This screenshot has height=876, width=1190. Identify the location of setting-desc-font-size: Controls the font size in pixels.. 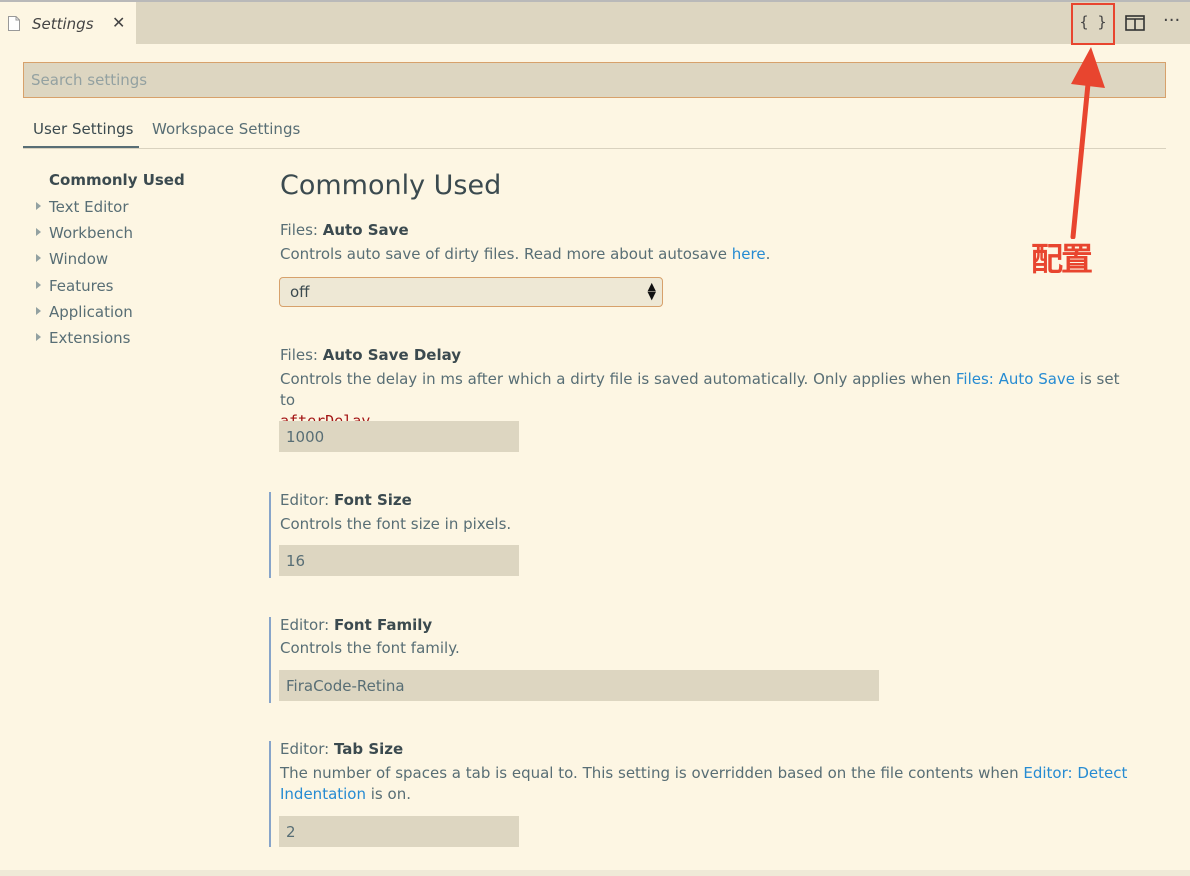
(396, 524).